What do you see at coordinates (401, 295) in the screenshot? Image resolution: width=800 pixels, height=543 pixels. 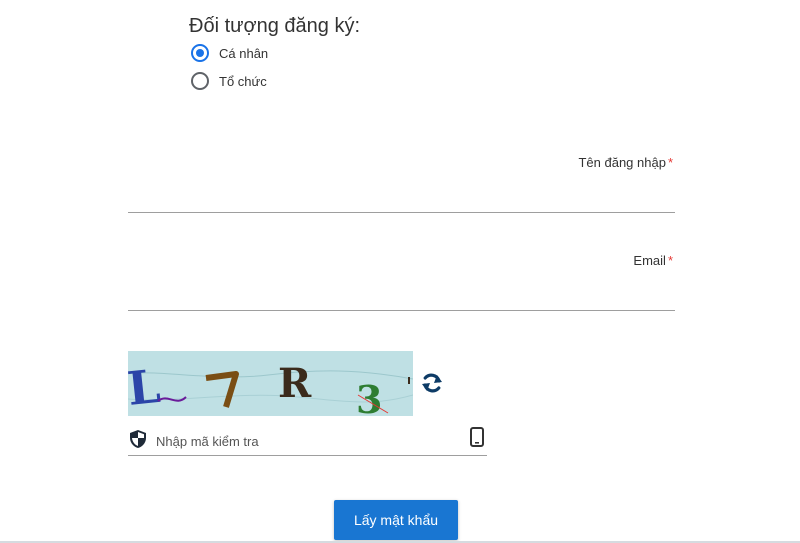 I see `email-input` at bounding box center [401, 295].